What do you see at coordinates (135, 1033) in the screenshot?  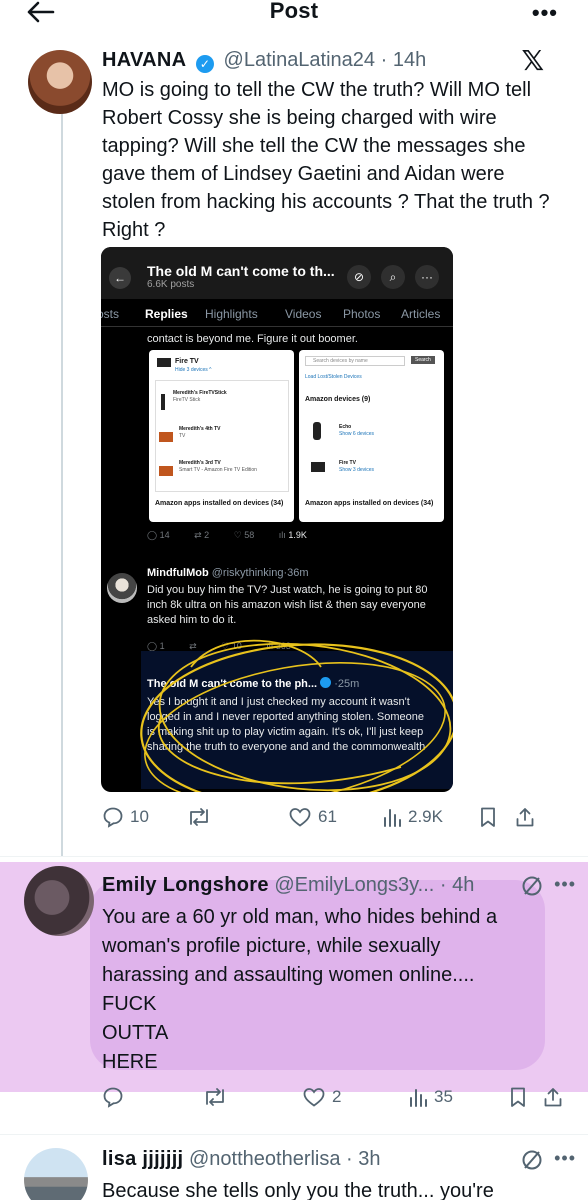 I see `reply-line: OUTTA` at bounding box center [135, 1033].